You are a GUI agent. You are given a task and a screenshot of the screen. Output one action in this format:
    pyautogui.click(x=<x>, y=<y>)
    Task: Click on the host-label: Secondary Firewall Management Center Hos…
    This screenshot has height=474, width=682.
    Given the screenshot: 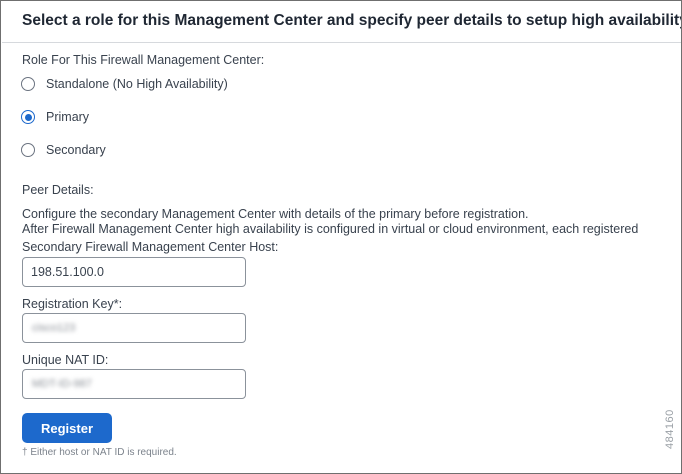 What is the action you would take?
    pyautogui.click(x=150, y=247)
    